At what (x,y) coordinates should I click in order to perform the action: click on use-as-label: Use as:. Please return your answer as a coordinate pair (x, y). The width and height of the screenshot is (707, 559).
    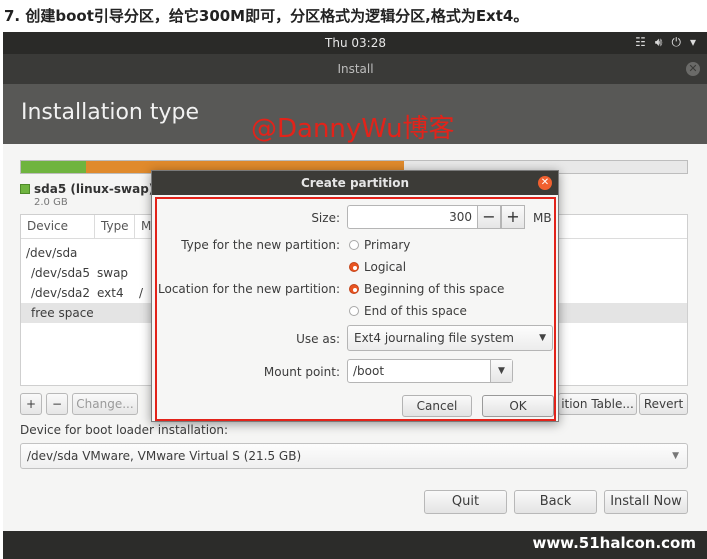
    Looking at the image, I should click on (318, 339).